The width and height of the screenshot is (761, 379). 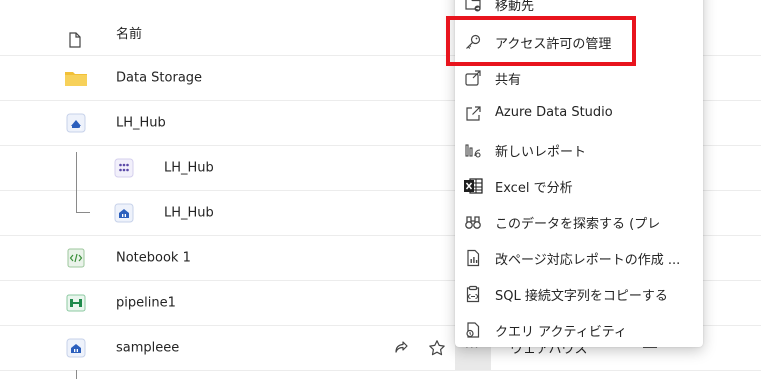 What do you see at coordinates (75, 40) in the screenshot?
I see `document-icon` at bounding box center [75, 40].